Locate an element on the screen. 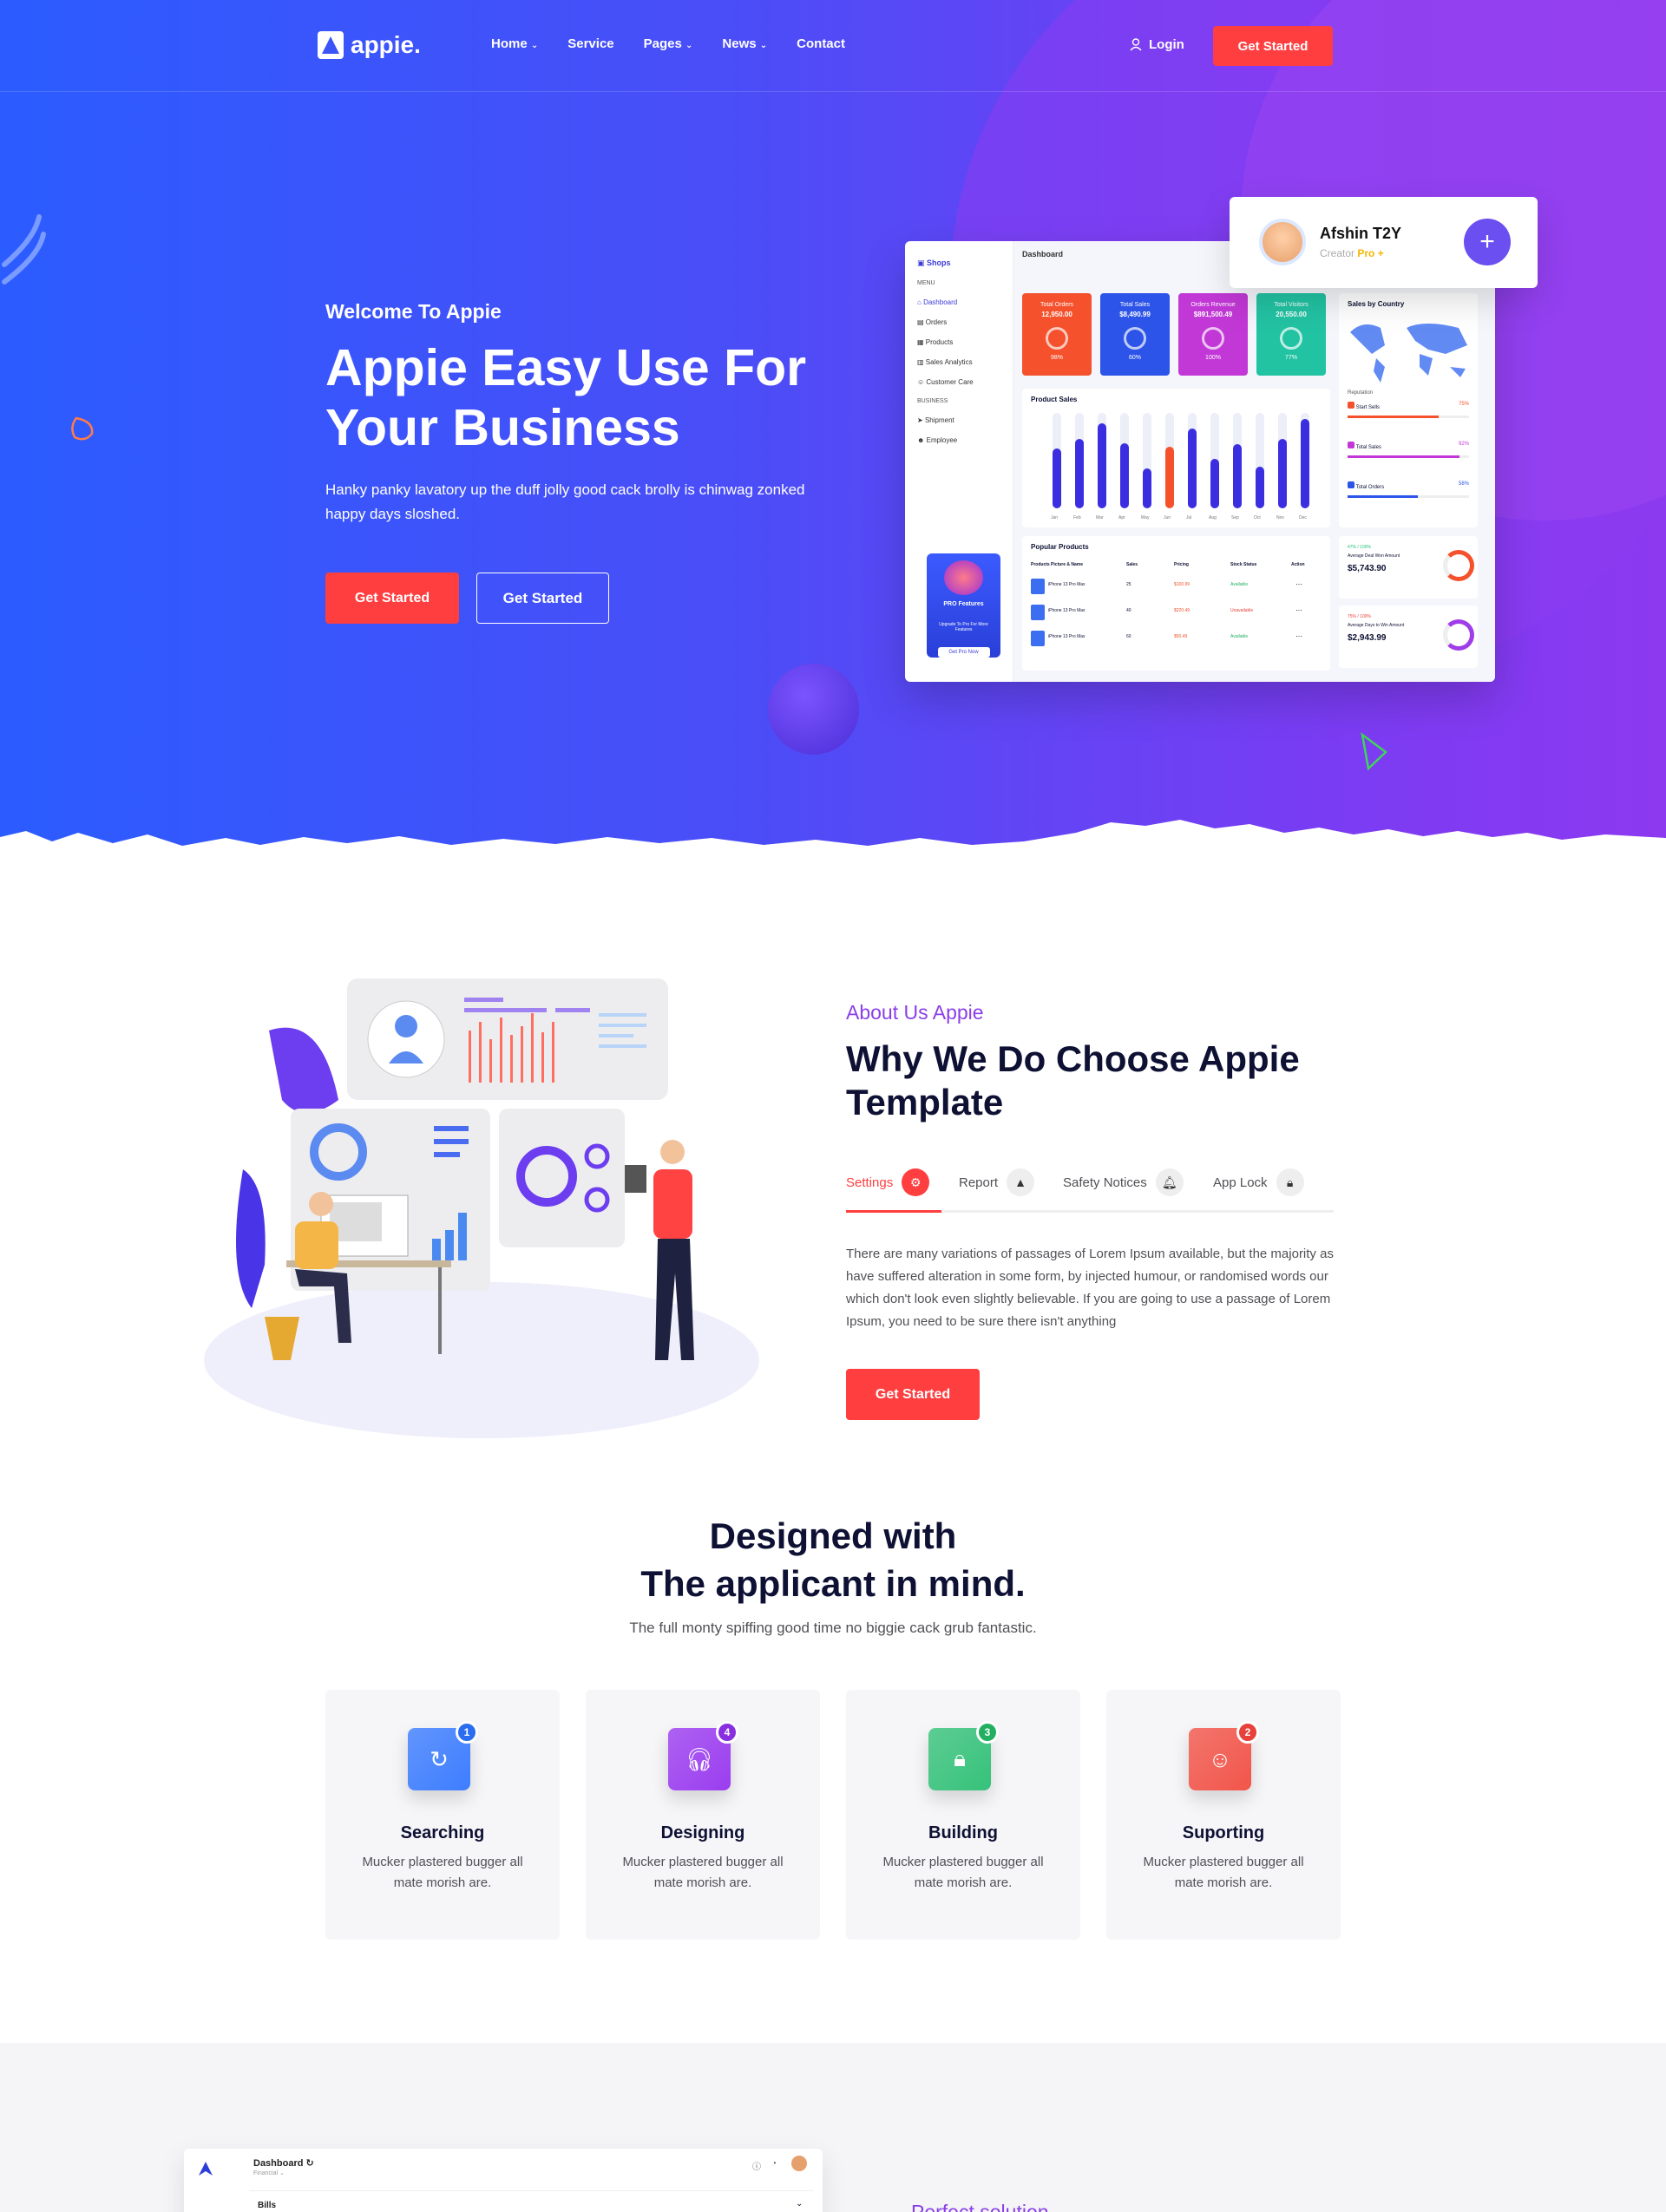  hero-get-started-button: Get Started is located at coordinates (392, 599).